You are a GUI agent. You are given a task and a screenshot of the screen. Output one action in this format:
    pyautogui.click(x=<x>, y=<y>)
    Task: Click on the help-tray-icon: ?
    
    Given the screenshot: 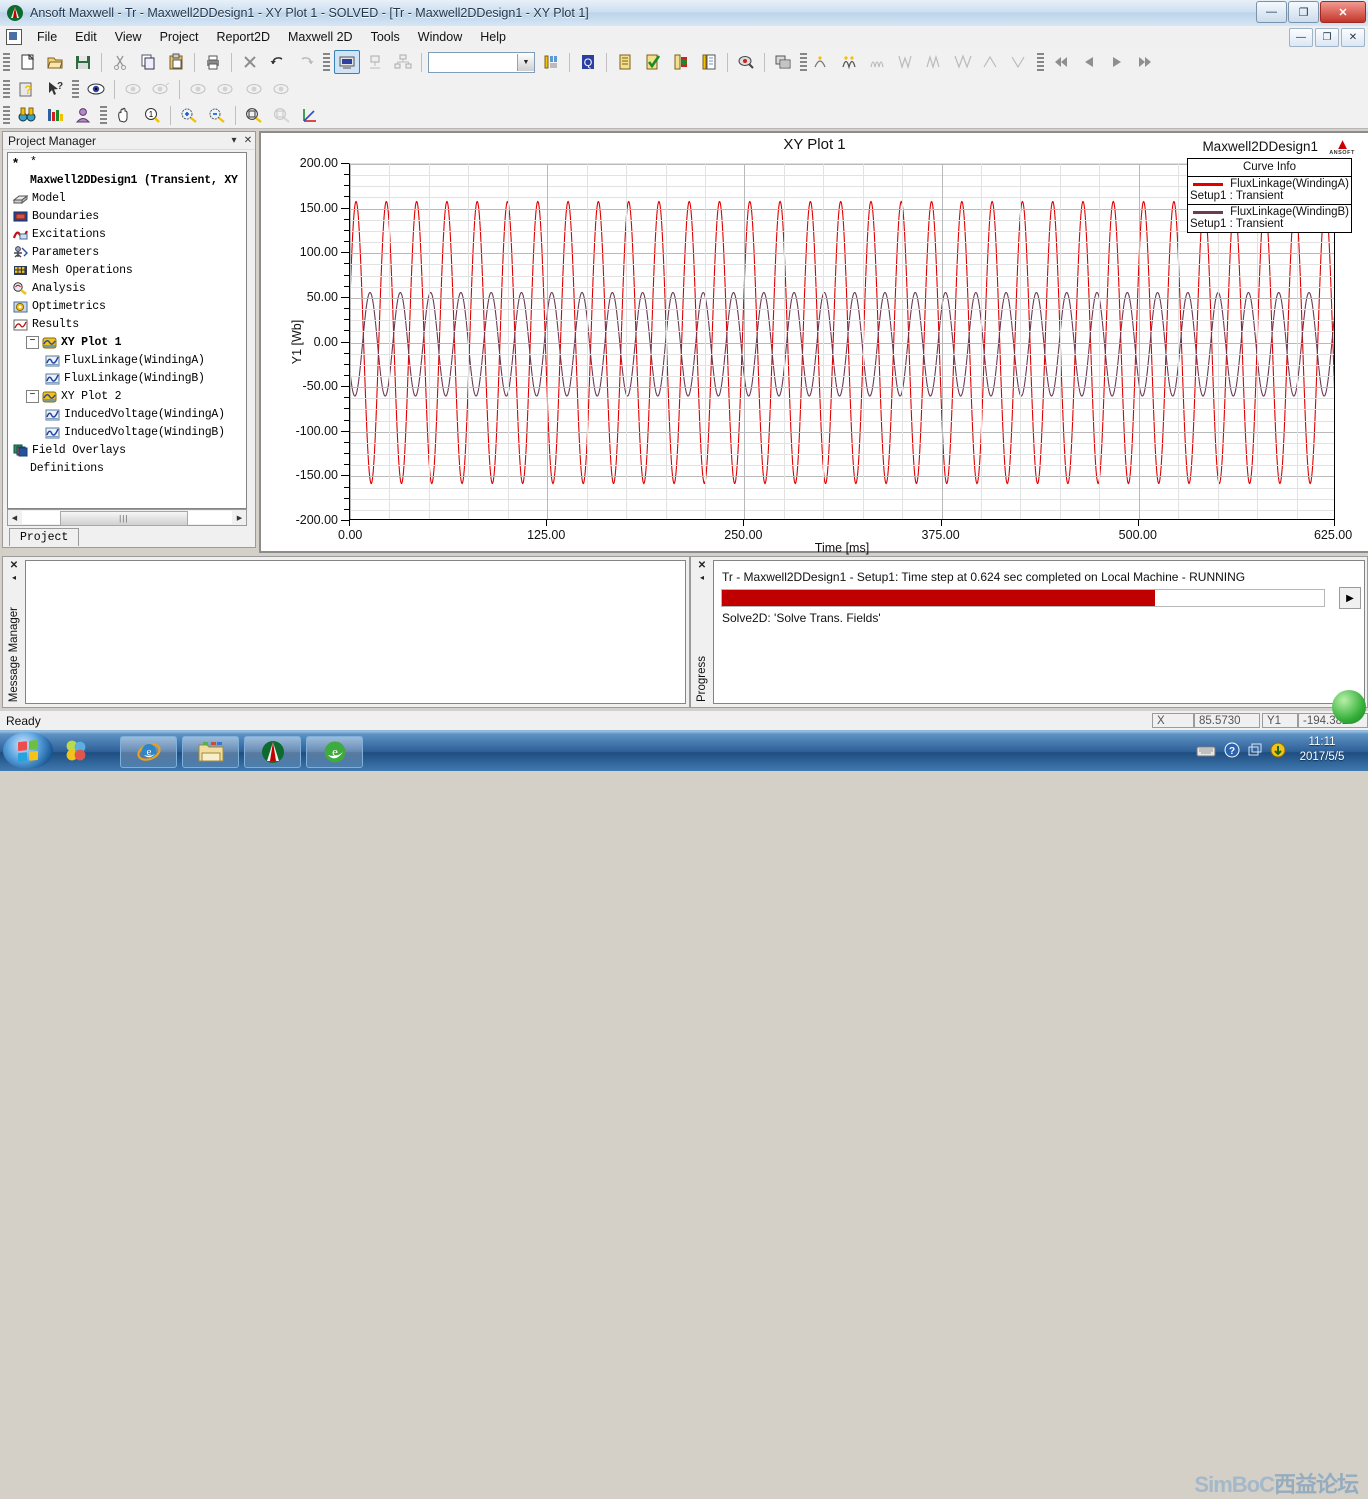 What is the action you would take?
    pyautogui.click(x=1232, y=751)
    